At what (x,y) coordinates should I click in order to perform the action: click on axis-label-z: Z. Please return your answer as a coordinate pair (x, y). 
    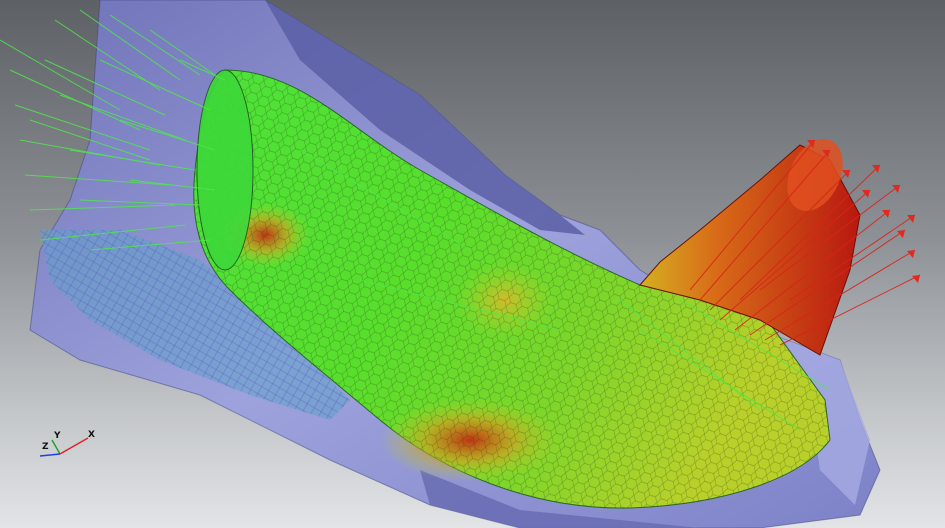
    Looking at the image, I should click on (45, 447).